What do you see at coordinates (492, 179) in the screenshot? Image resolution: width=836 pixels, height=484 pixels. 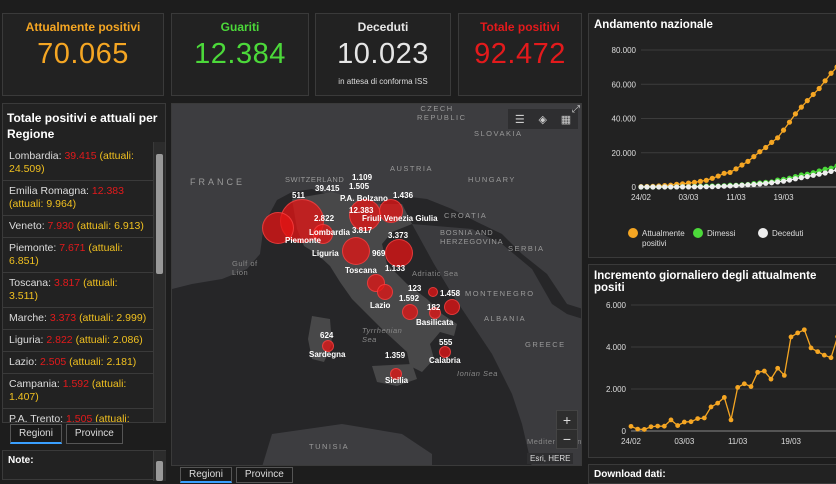 I see `country-label: HUNGARY` at bounding box center [492, 179].